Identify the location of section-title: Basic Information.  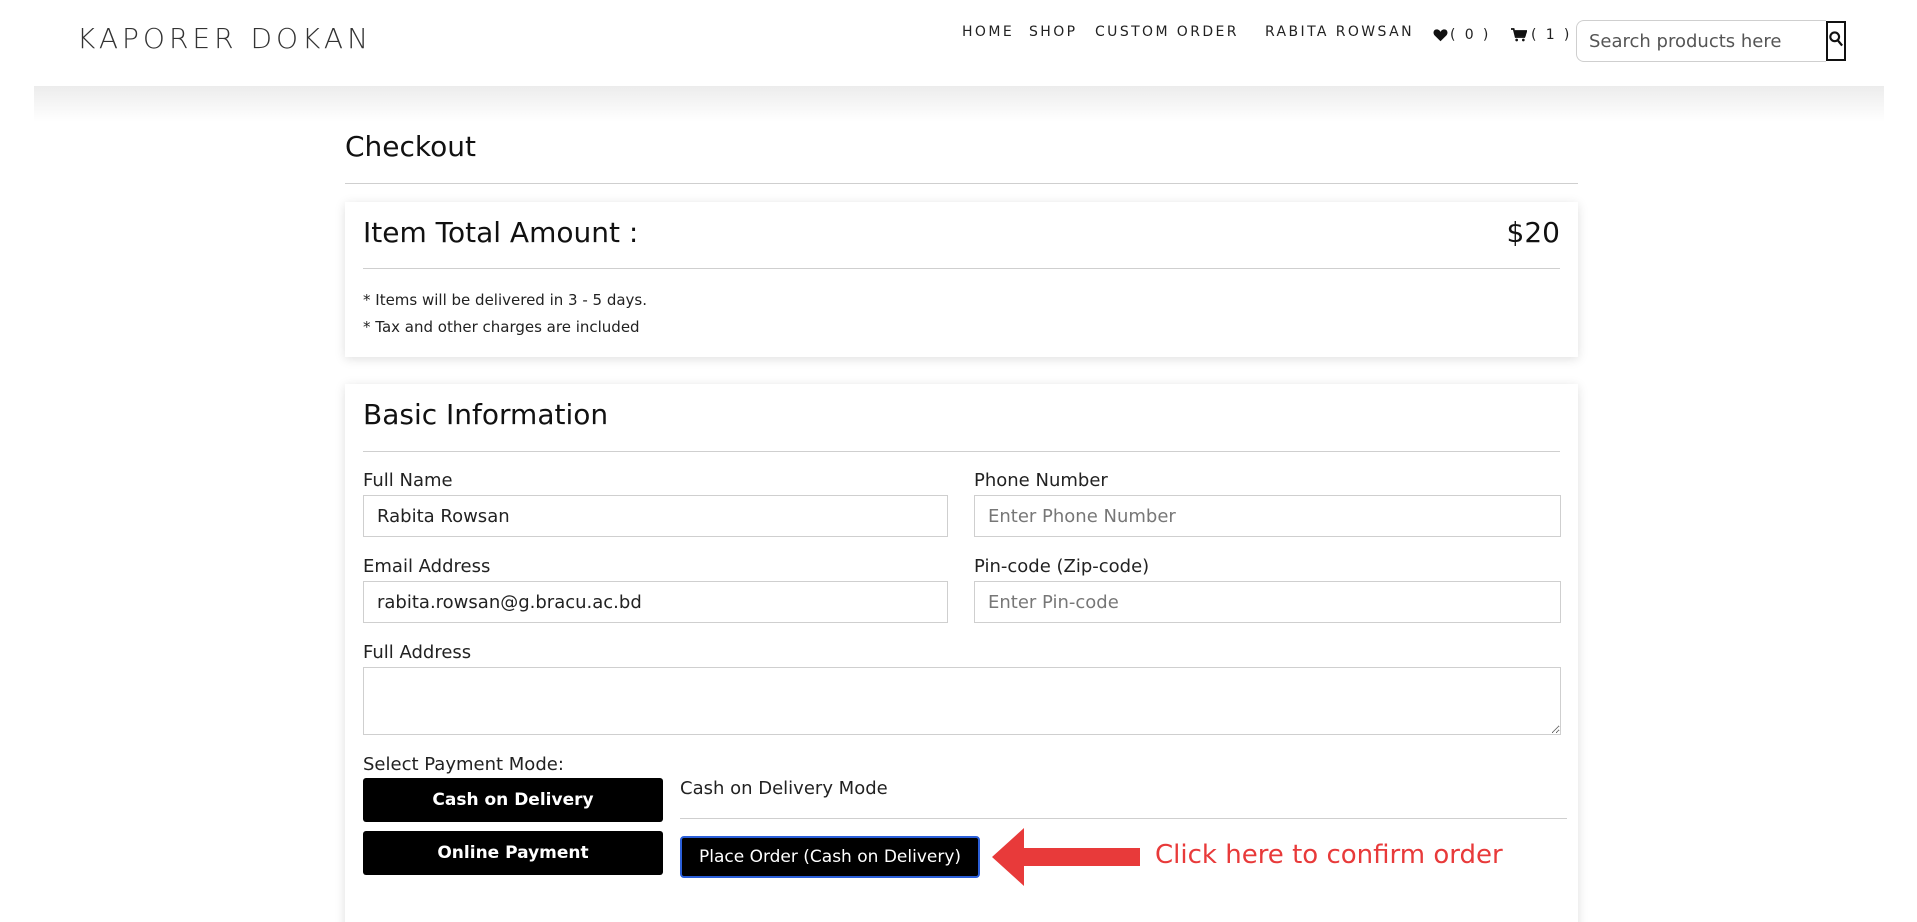
(486, 414).